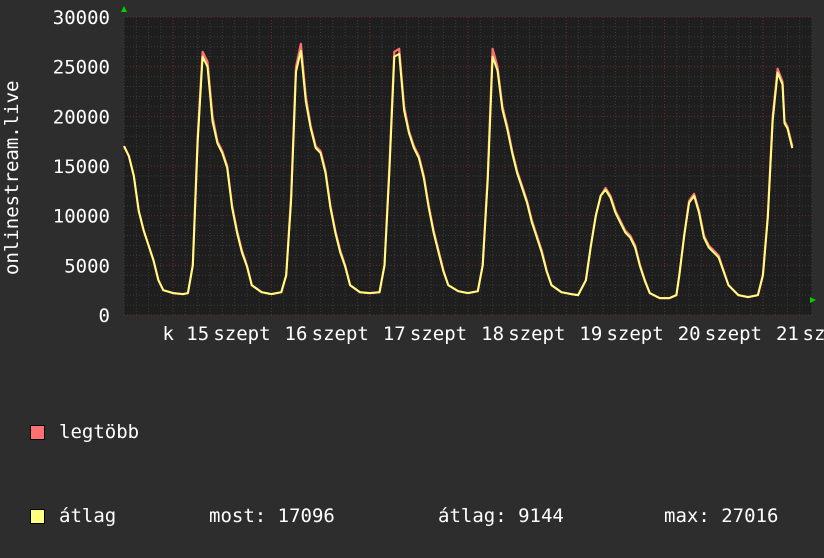  Describe the element at coordinates (169, 334) in the screenshot. I see `x-tick-label: k` at that location.